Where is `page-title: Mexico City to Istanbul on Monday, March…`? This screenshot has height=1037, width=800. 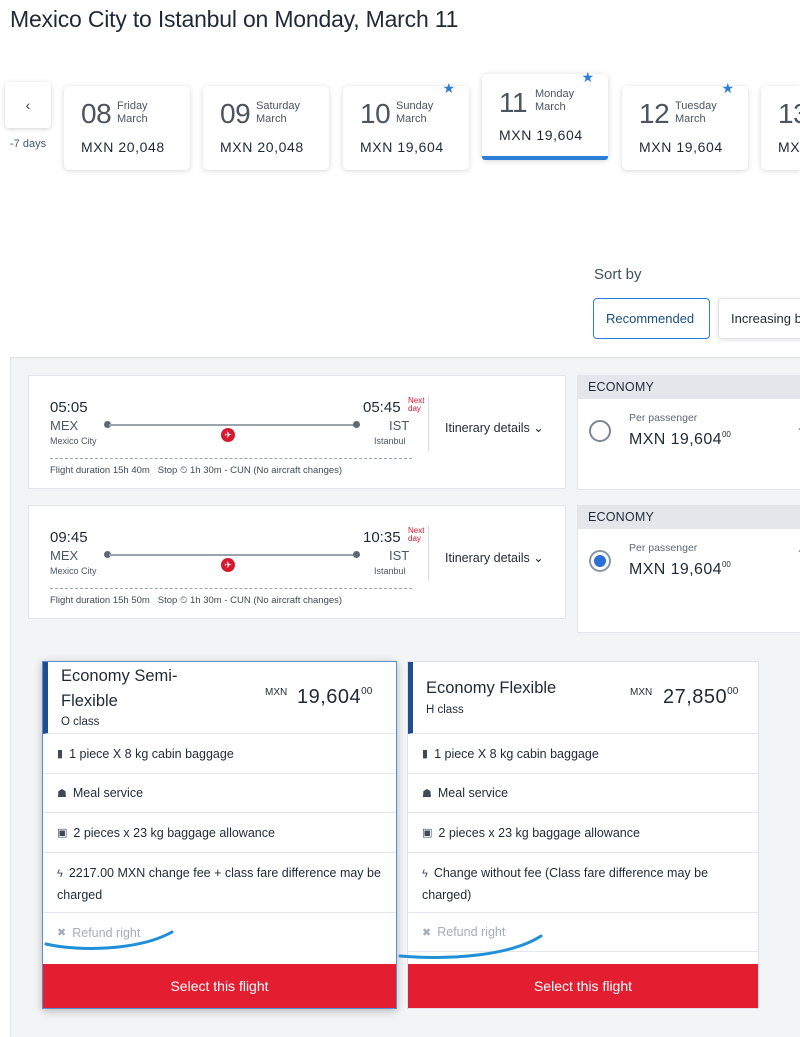 page-title: Mexico City to Istanbul on Monday, March… is located at coordinates (234, 19).